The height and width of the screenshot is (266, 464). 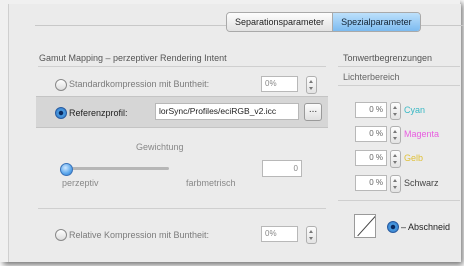 I want to click on tab-bar: Separationsparameter Spezialparameter, so click(x=323, y=22).